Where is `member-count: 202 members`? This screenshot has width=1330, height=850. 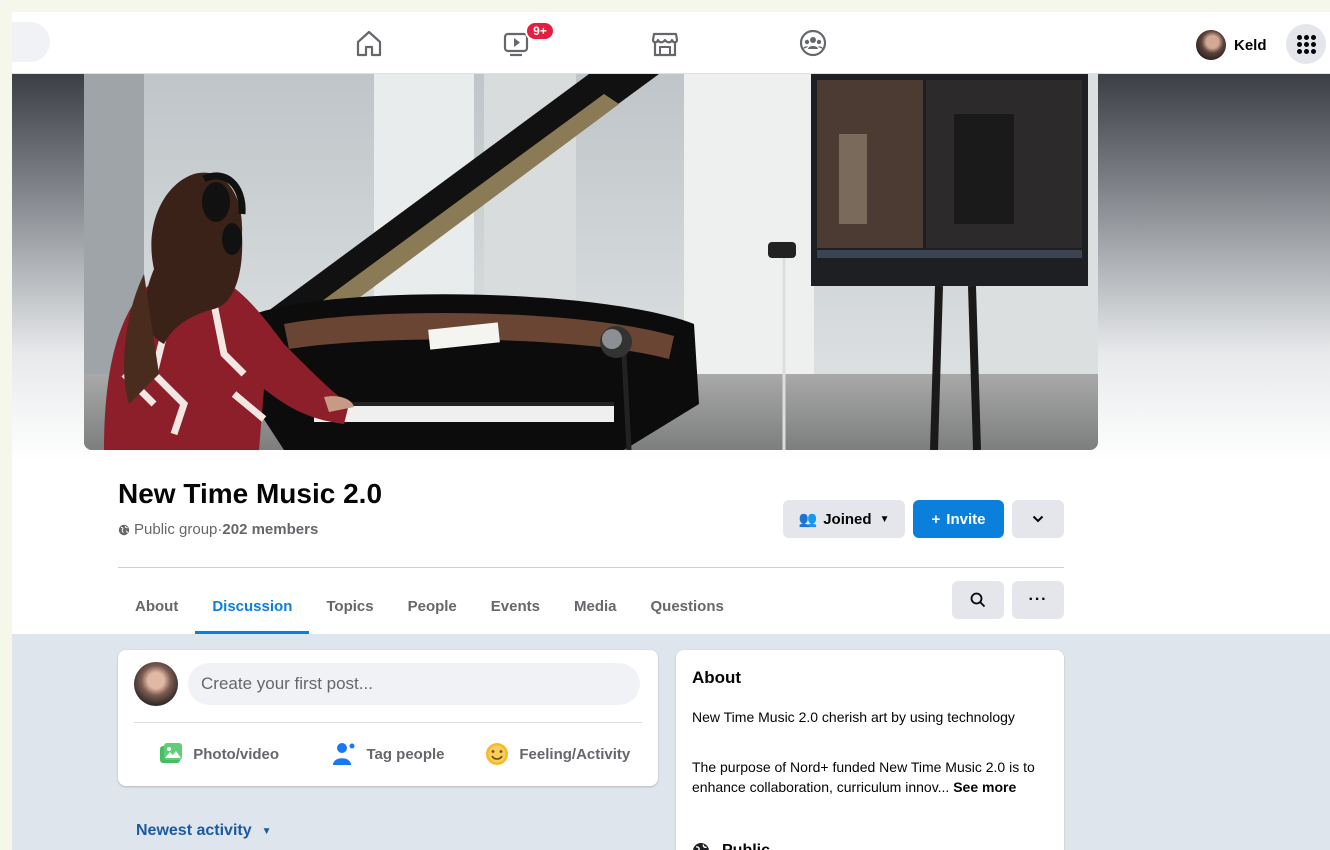
member-count: 202 members is located at coordinates (270, 529).